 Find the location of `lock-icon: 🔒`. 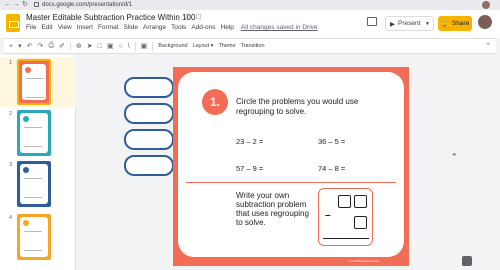

lock-icon: 🔒 is located at coordinates (444, 24).